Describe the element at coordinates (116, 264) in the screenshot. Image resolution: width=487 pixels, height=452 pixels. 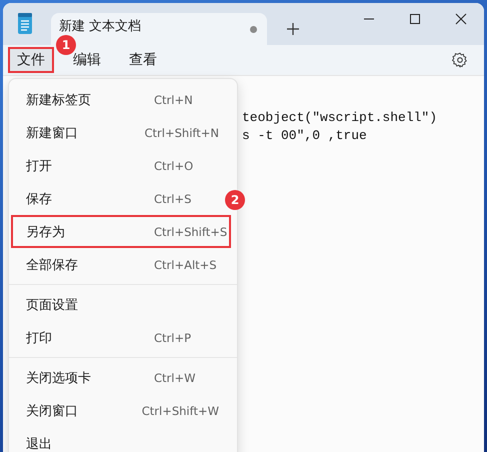
I see `menu-option: 全部保存 Ctrl+Alt+S` at that location.